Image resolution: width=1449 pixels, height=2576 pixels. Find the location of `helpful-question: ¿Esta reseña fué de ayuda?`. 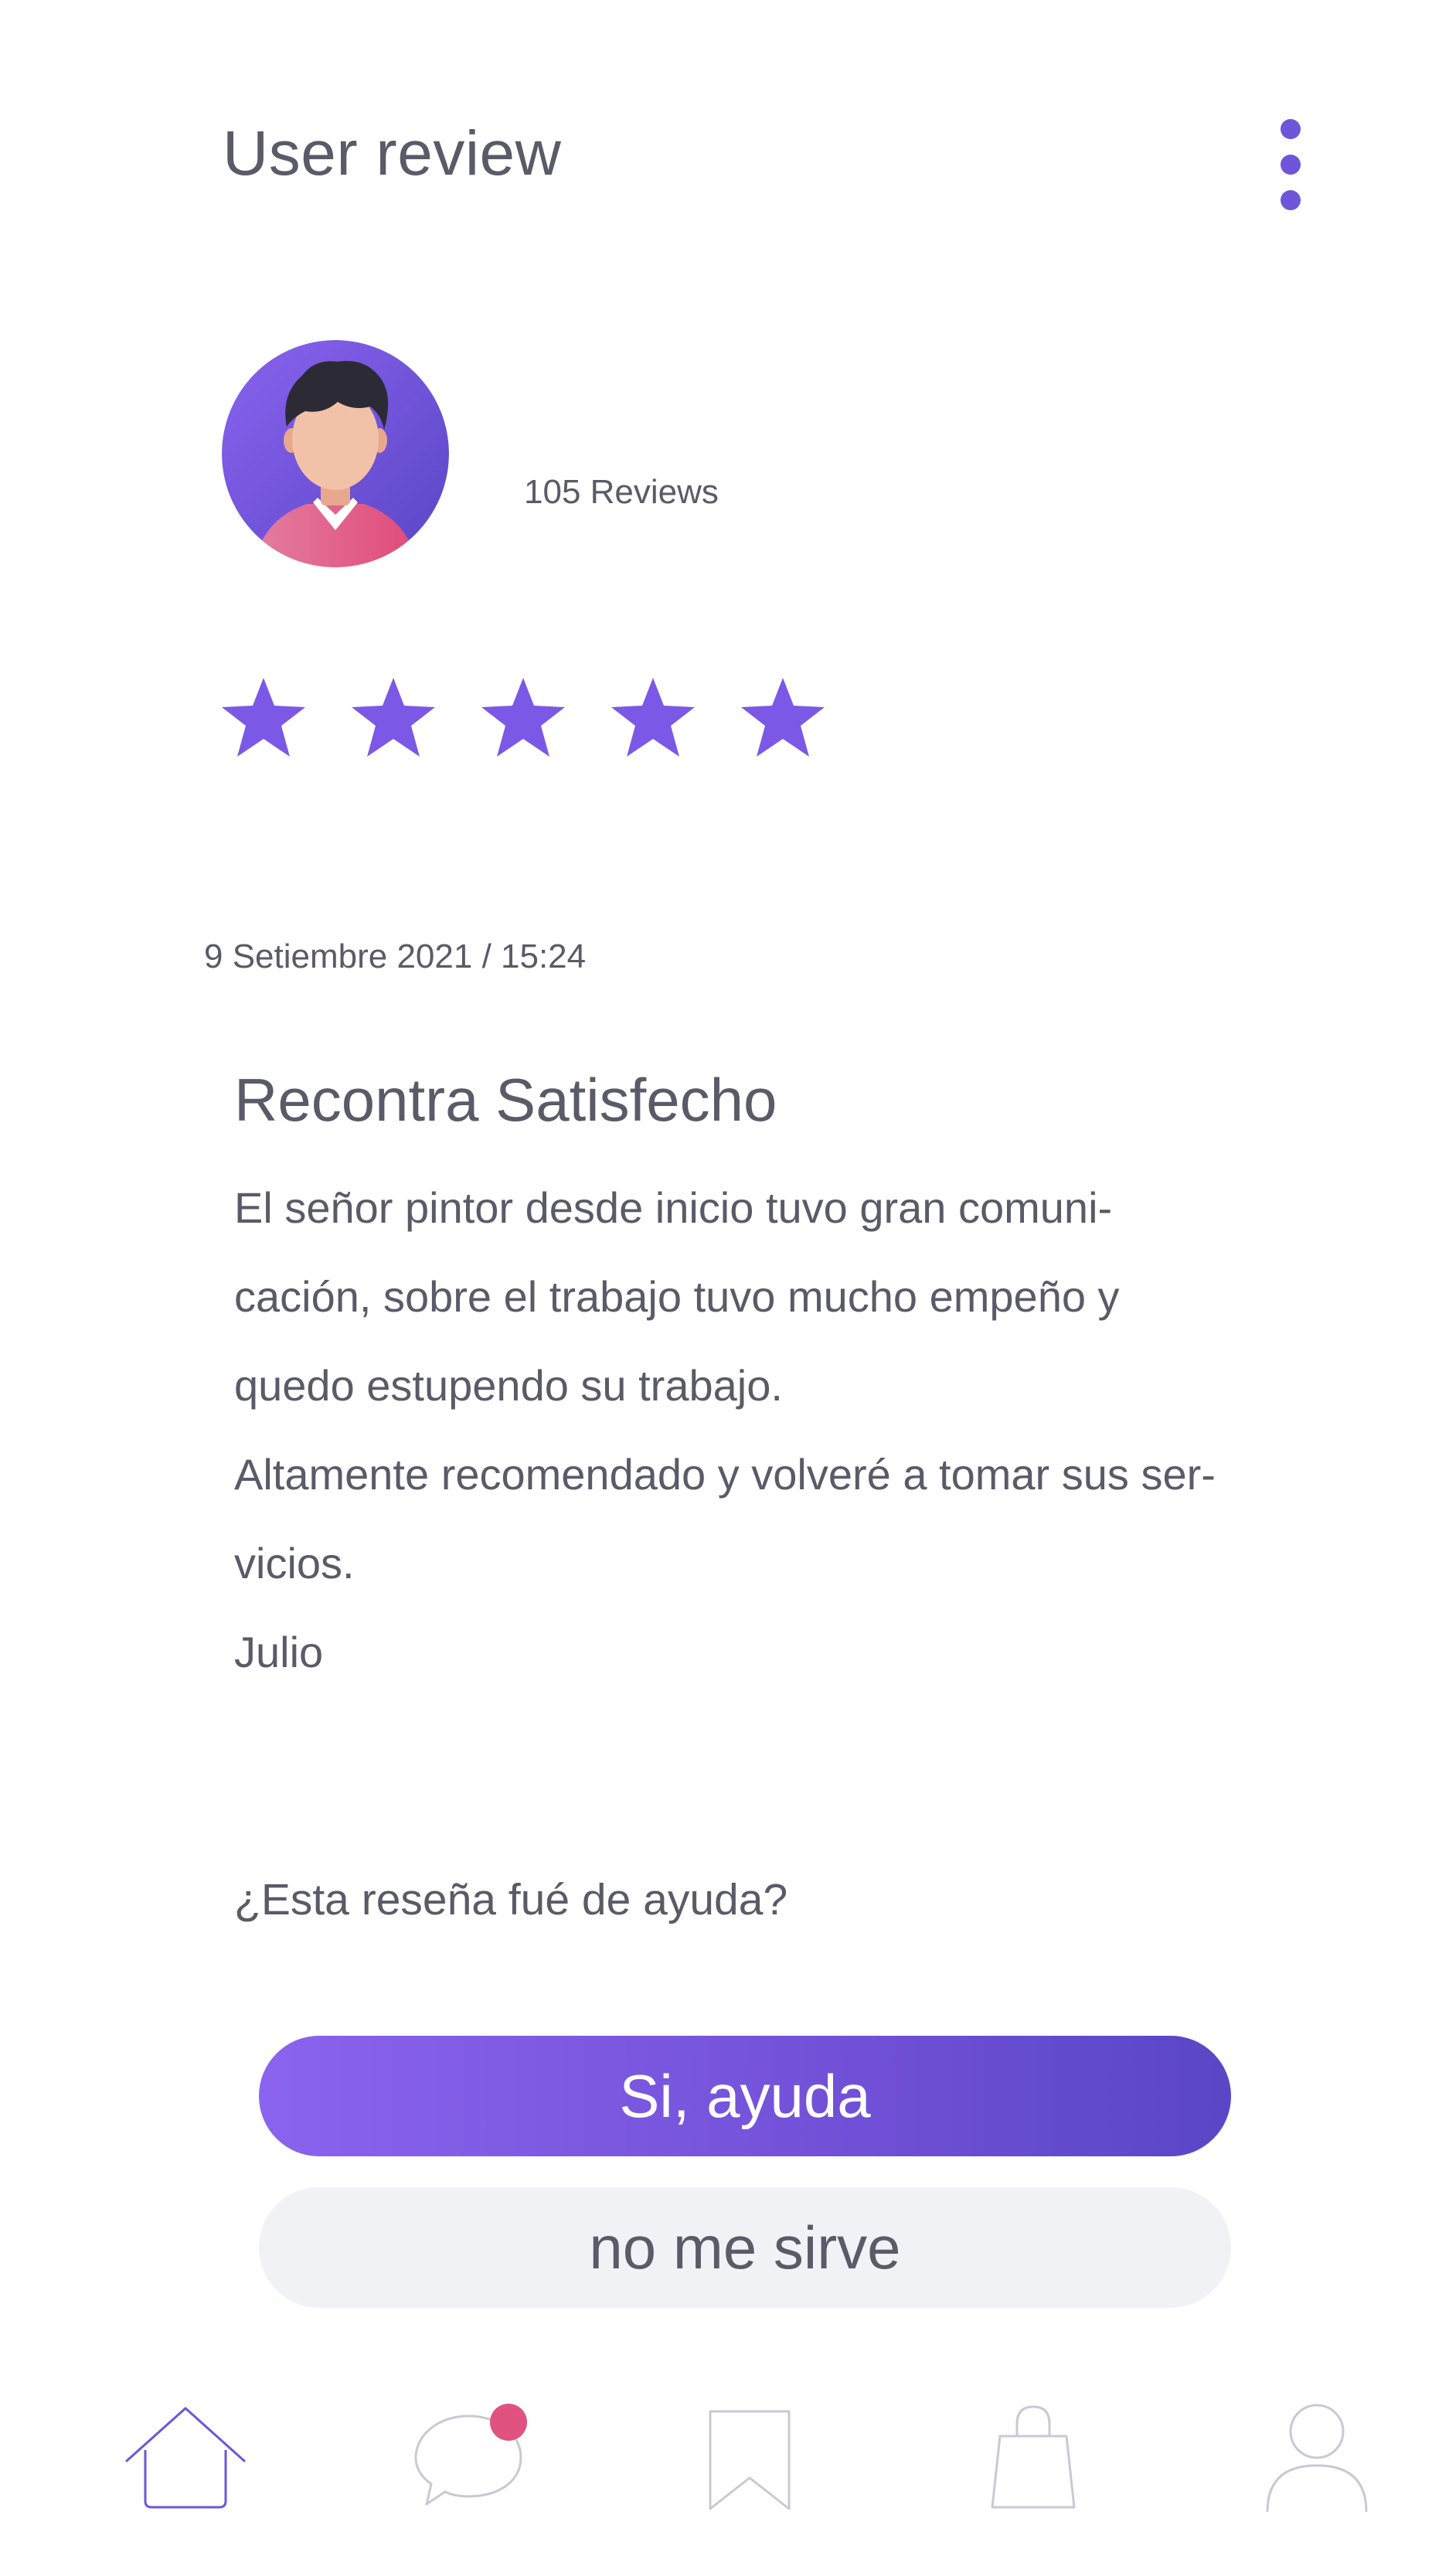

helpful-question: ¿Esta reseña fué de ayuda? is located at coordinates (511, 1899).